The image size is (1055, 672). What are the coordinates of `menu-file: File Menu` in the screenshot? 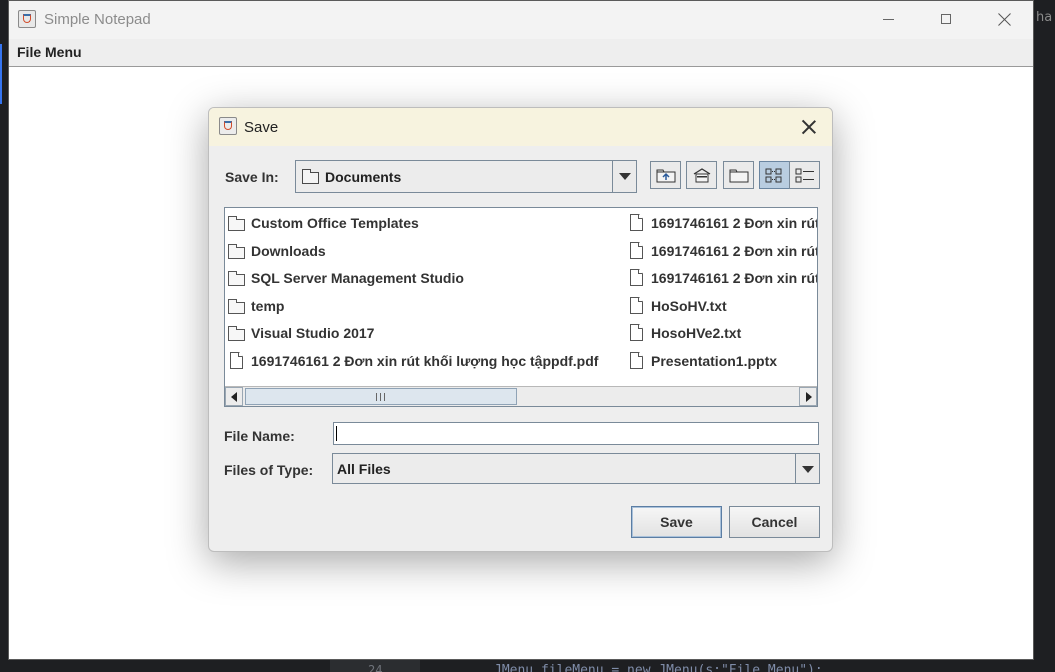 It's located at (49, 52).